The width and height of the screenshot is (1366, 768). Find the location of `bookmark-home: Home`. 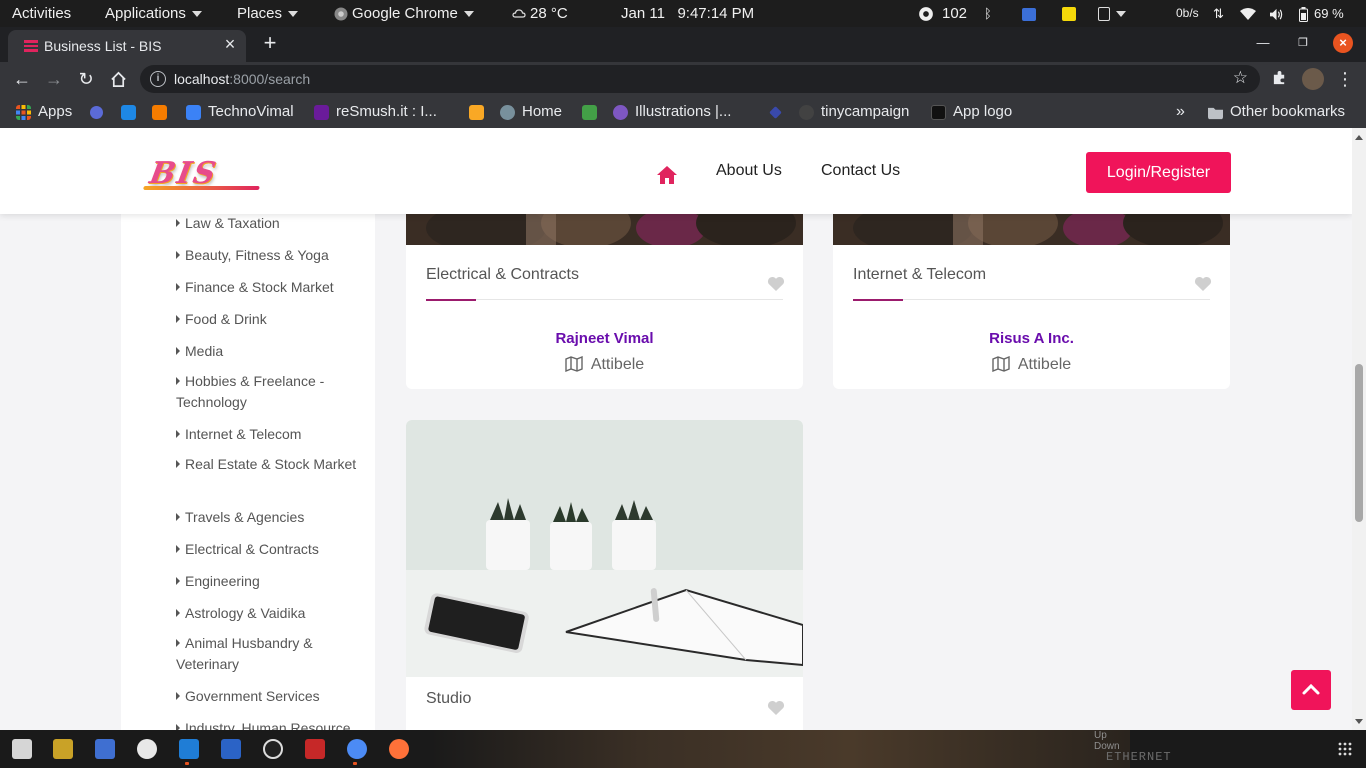

bookmark-home: Home is located at coordinates (531, 112).